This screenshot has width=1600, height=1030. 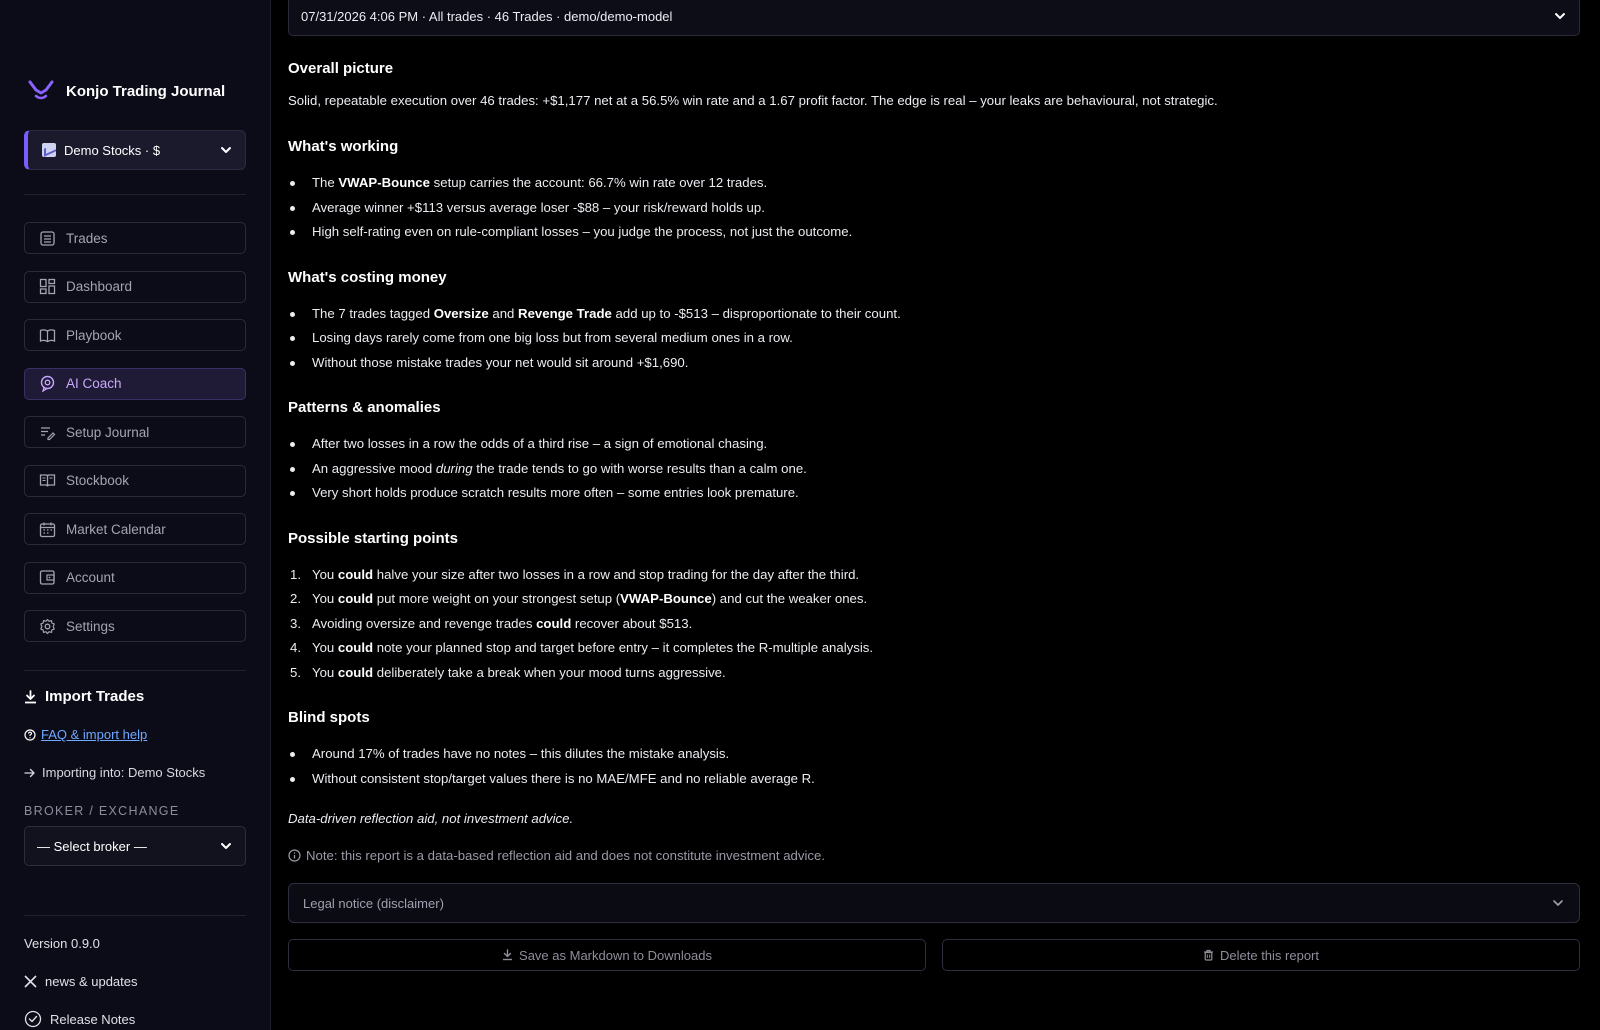 I want to click on importing-into: Importing into: Demo Stocks, so click(x=114, y=772).